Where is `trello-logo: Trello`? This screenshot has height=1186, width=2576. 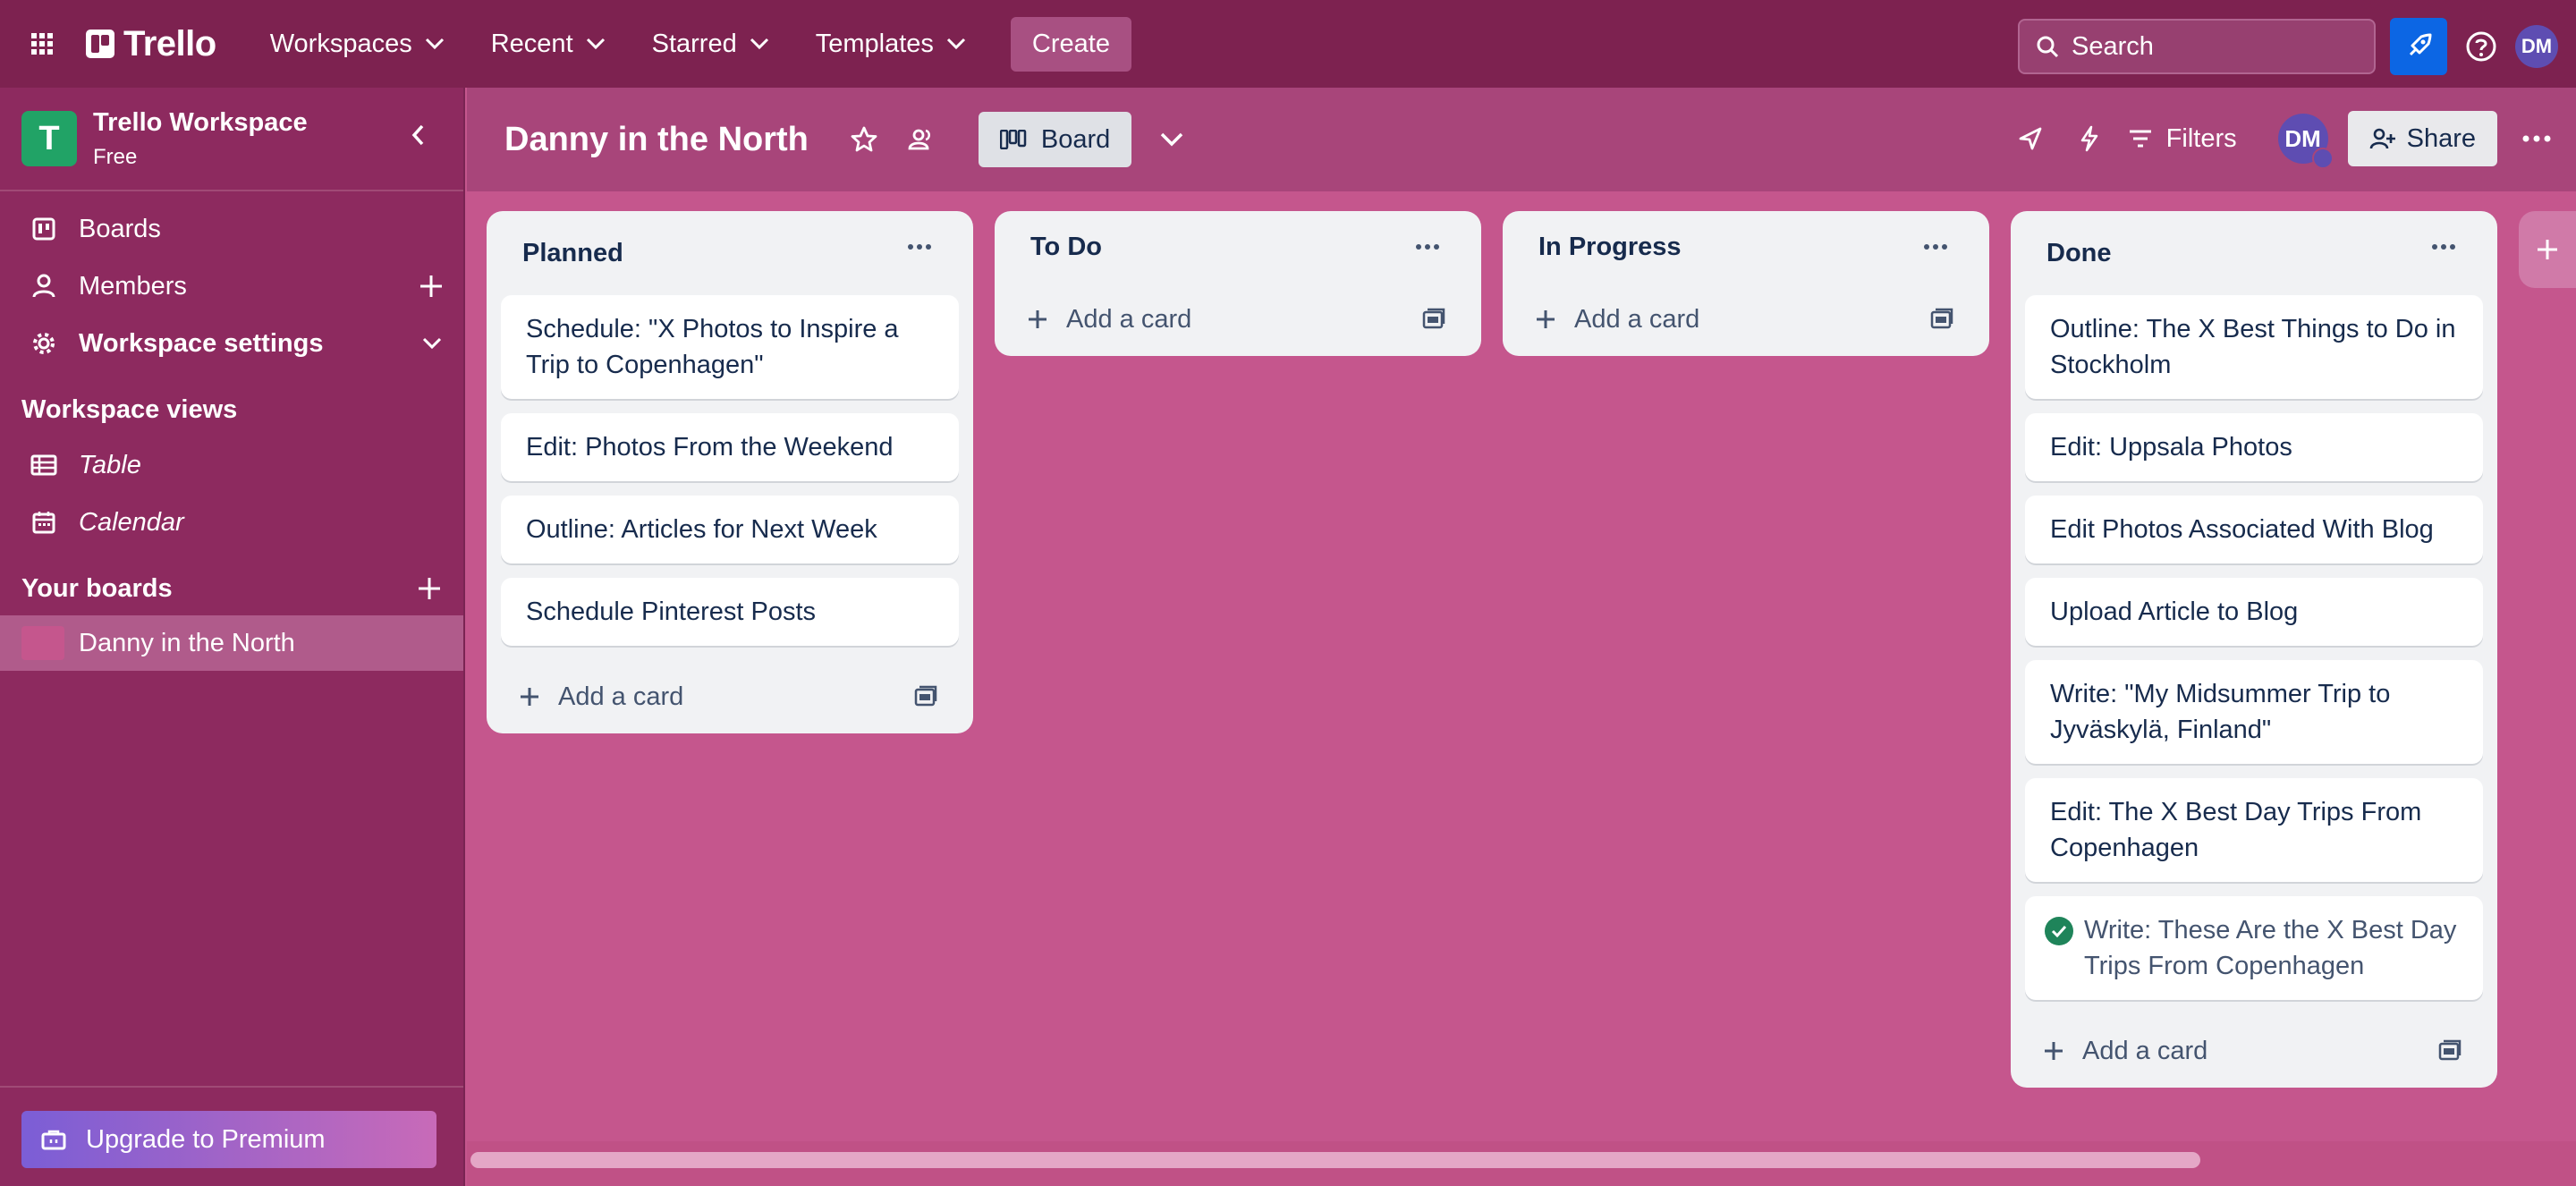
trello-logo: Trello is located at coordinates (151, 44).